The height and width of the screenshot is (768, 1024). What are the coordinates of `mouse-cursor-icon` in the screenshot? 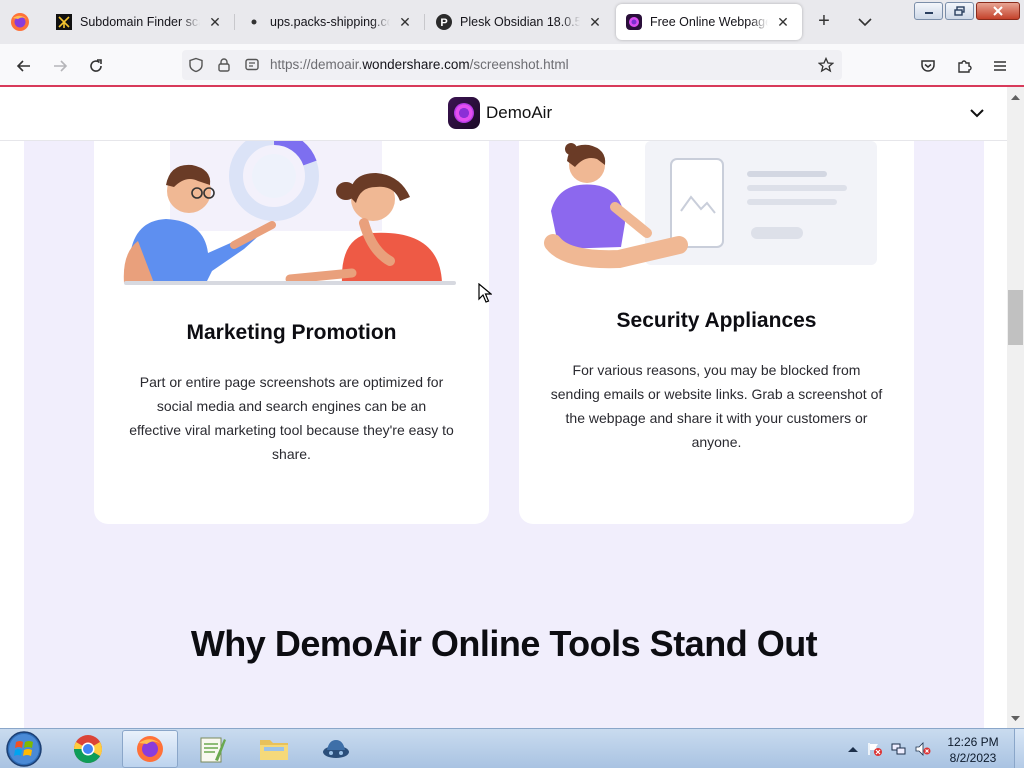 It's located at (485, 293).